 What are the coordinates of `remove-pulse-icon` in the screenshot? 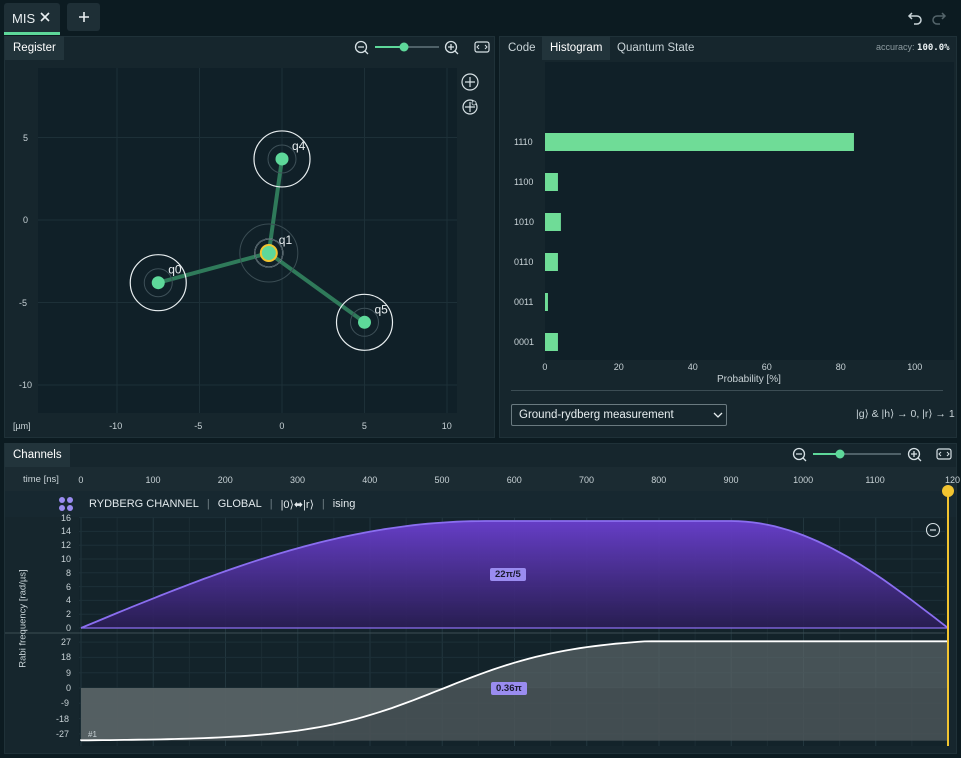 It's located at (933, 530).